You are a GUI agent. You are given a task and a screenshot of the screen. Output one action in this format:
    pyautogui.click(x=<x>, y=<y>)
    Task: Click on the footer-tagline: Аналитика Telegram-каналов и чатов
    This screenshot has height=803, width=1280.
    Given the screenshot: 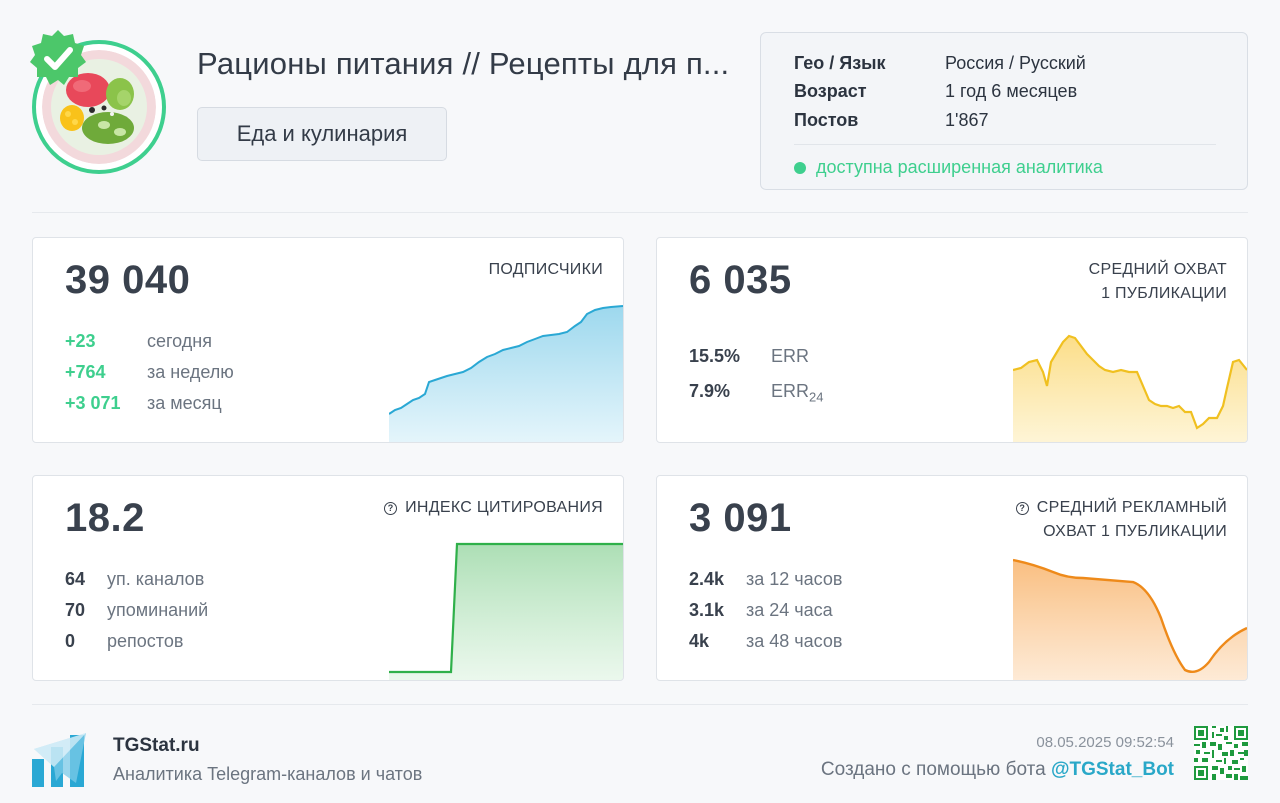 What is the action you would take?
    pyautogui.click(x=268, y=774)
    